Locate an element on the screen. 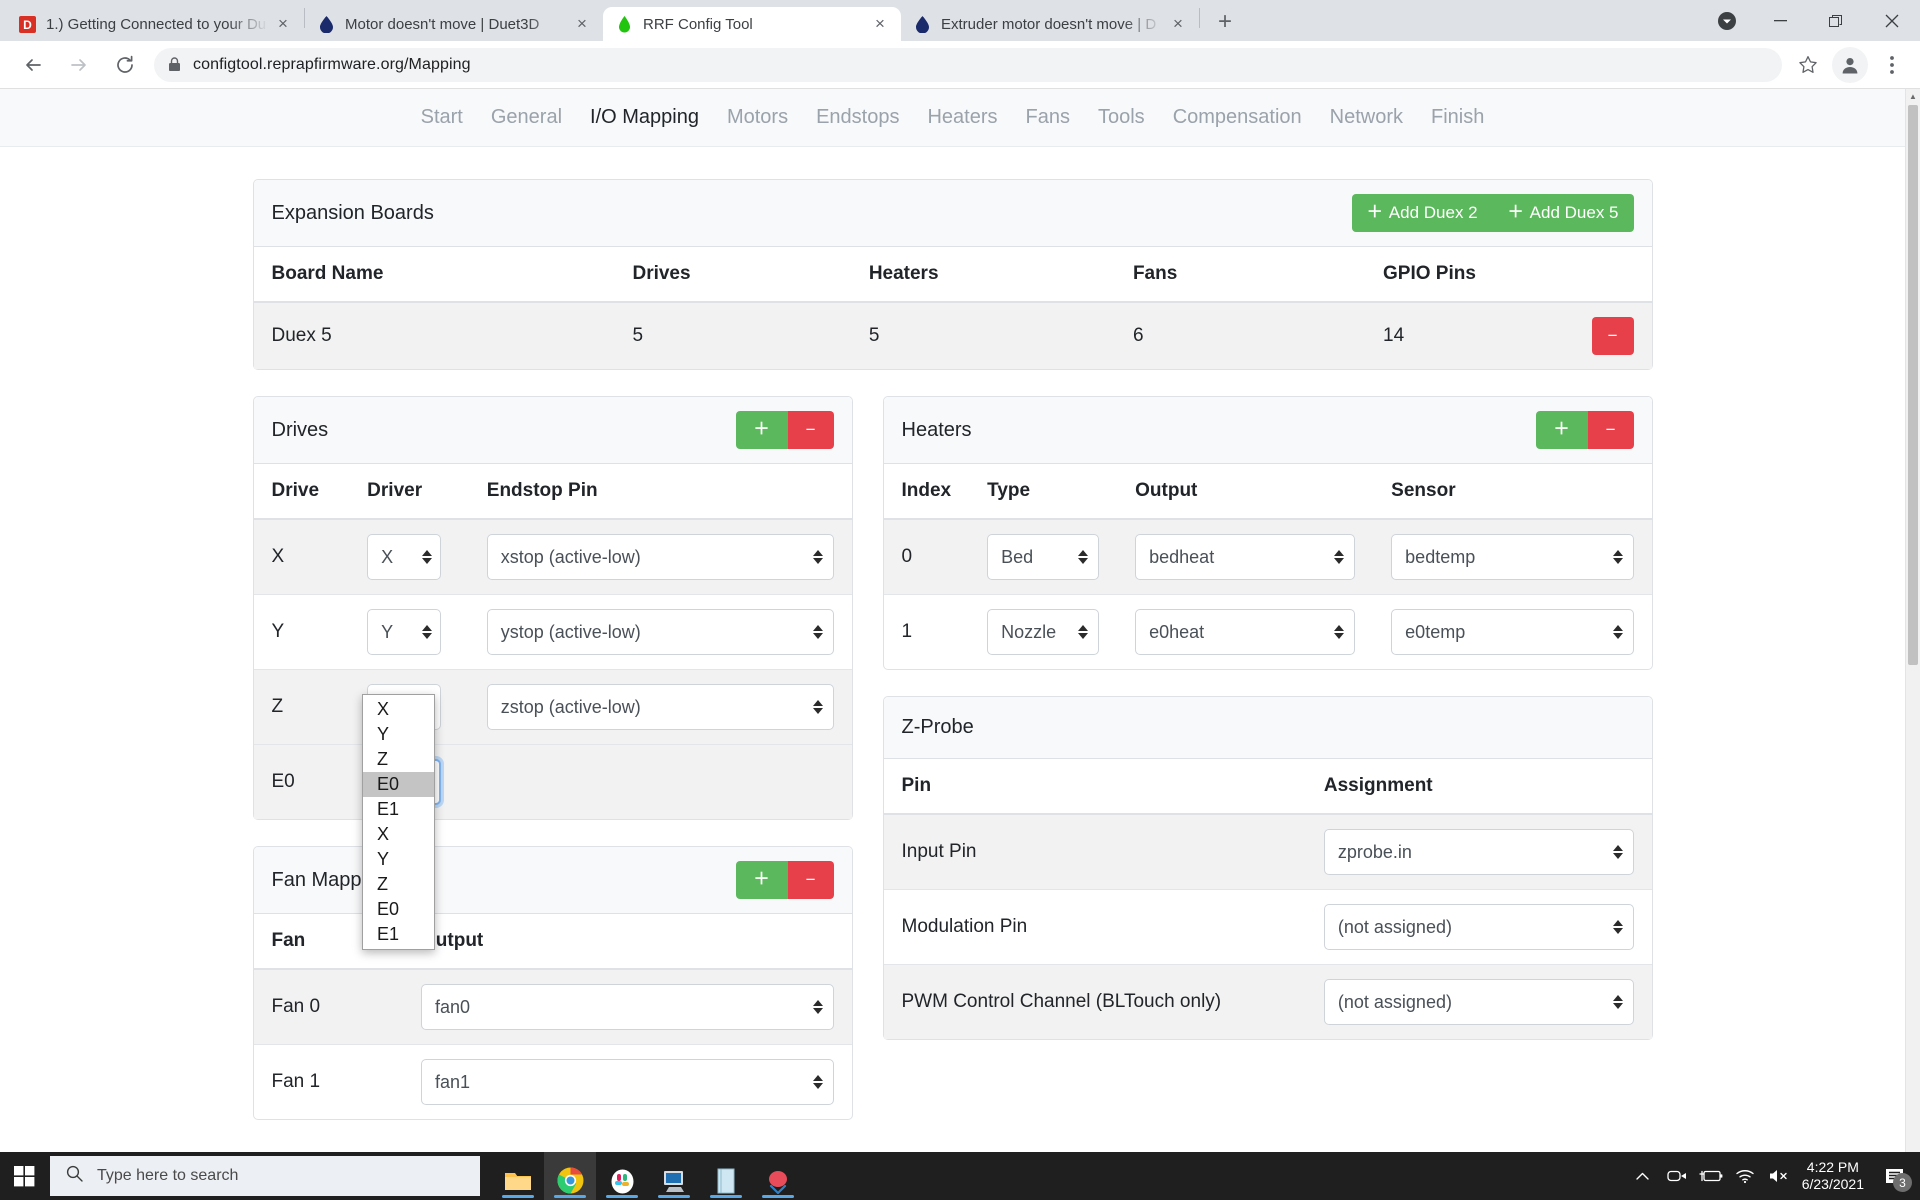 The image size is (1920, 1200). tab-title: RRF Config Tool is located at coordinates (698, 24).